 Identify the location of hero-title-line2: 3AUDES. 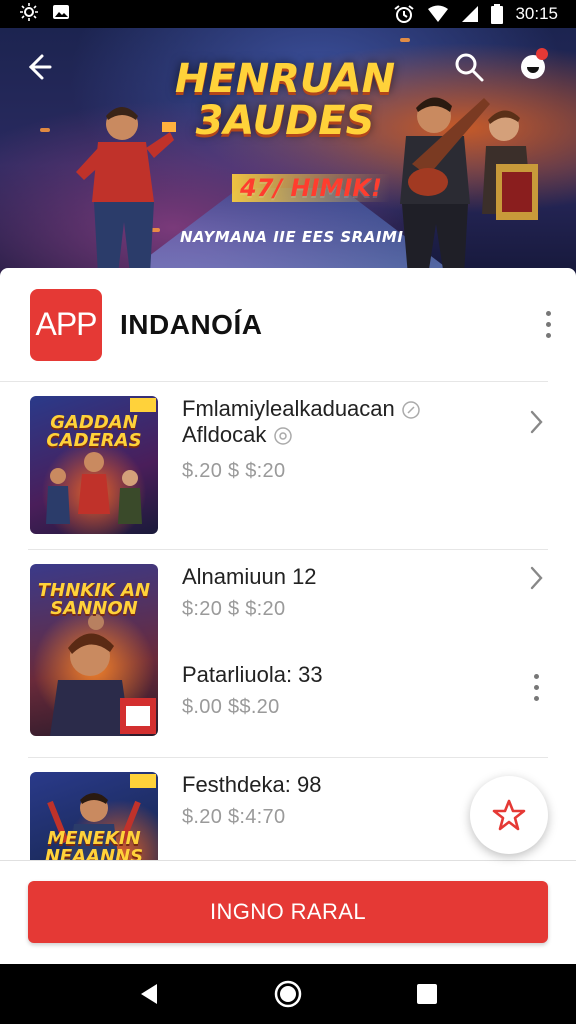
(285, 121).